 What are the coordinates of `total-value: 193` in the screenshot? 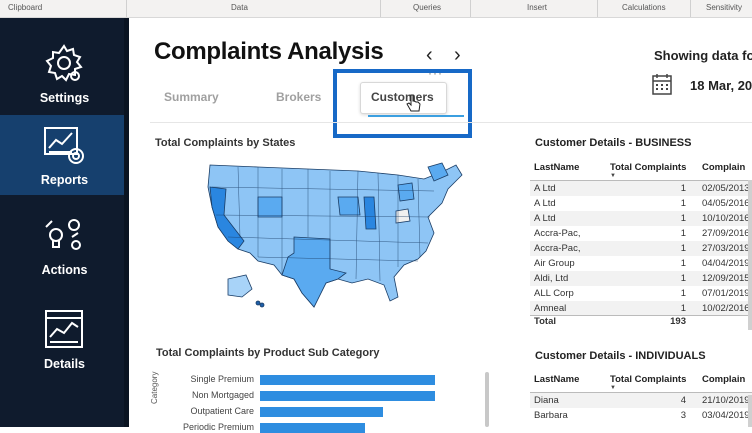 It's located at (678, 321).